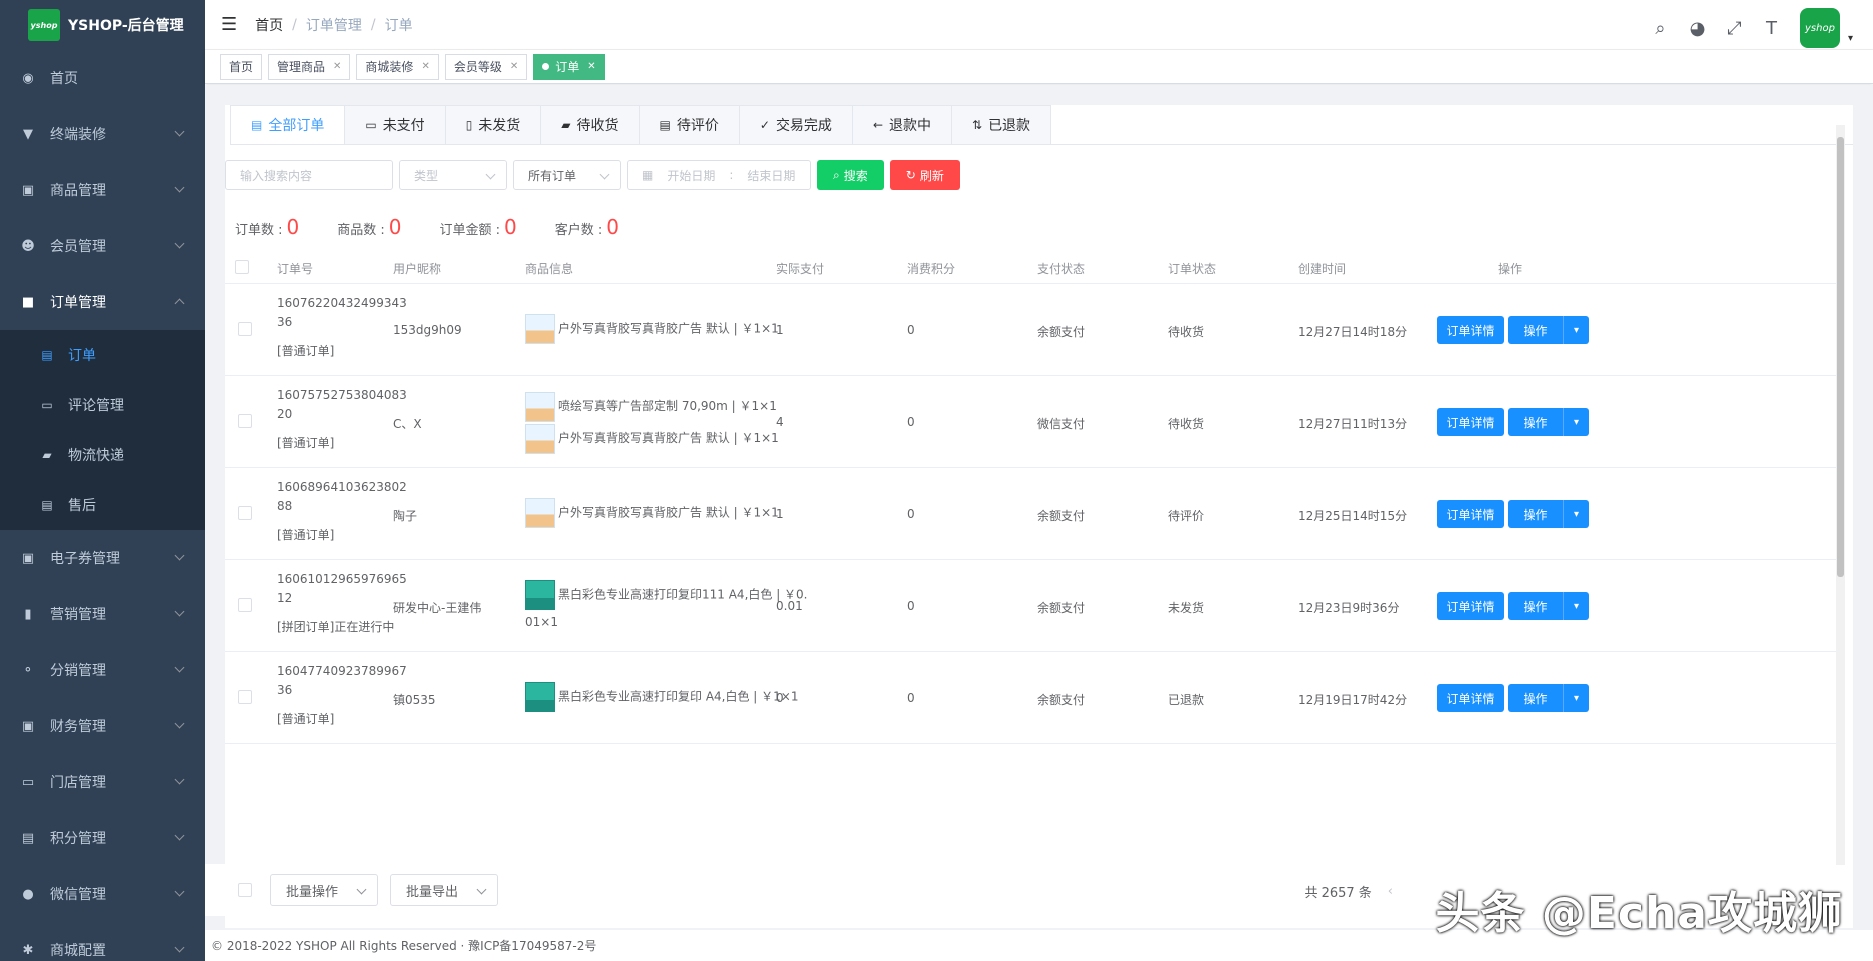 The height and width of the screenshot is (961, 1873). I want to click on sidebar-item-config: ✱ 商城配置, so click(102, 941).